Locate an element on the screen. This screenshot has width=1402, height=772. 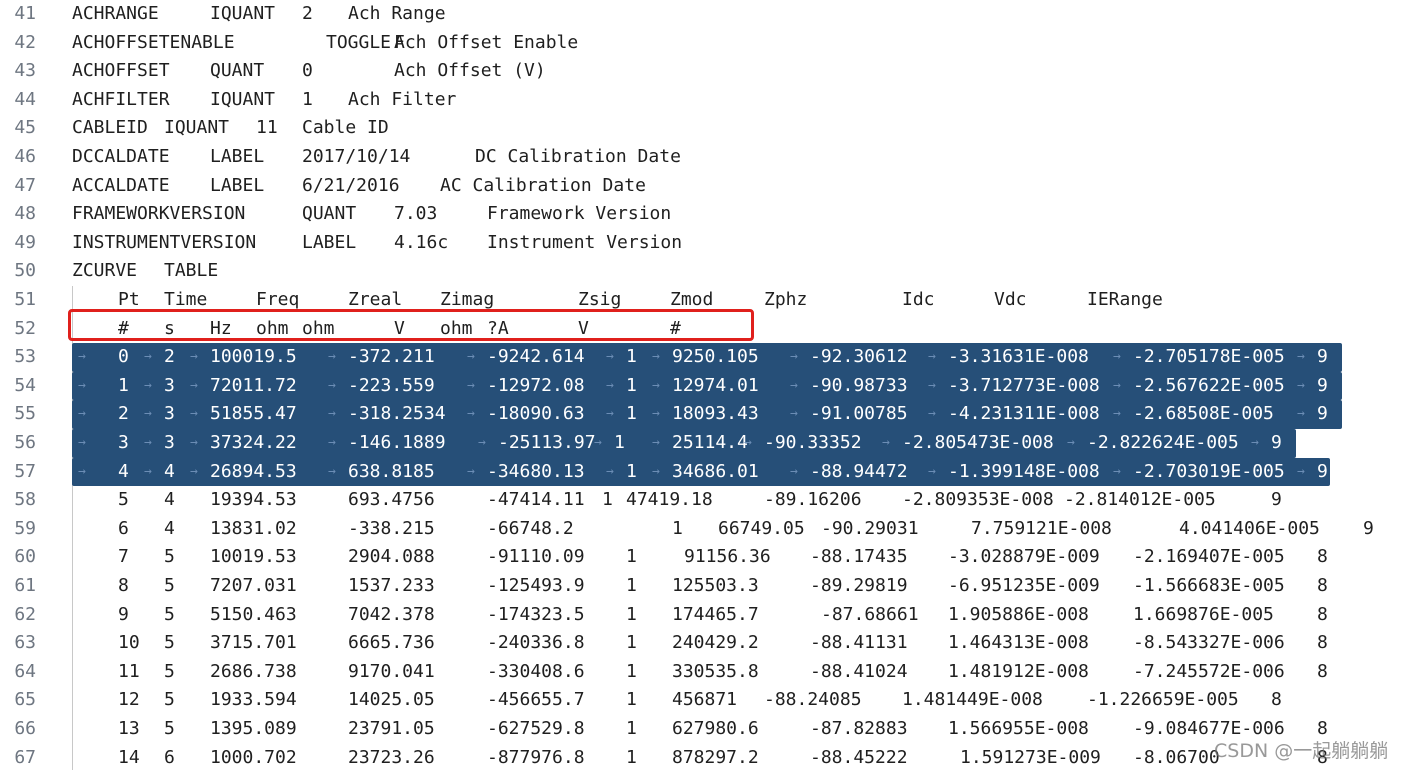
code-token: -3.31631E-008 is located at coordinates (1018, 357).